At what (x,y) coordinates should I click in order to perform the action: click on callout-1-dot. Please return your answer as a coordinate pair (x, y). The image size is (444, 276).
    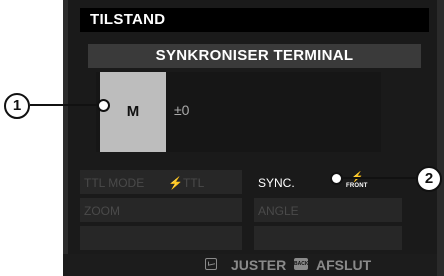
    Looking at the image, I should click on (103, 105).